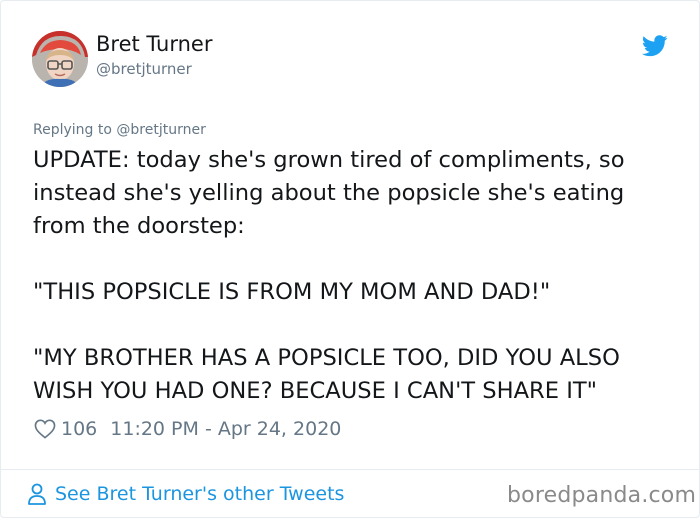 Image resolution: width=700 pixels, height=518 pixels. I want to click on boredpanda-watermark: boredpanda.com, so click(602, 495).